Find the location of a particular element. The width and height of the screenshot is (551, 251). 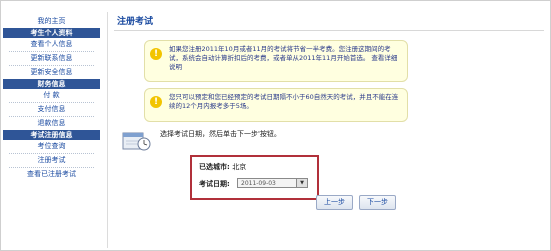

title-underline is located at coordinates (329, 30).